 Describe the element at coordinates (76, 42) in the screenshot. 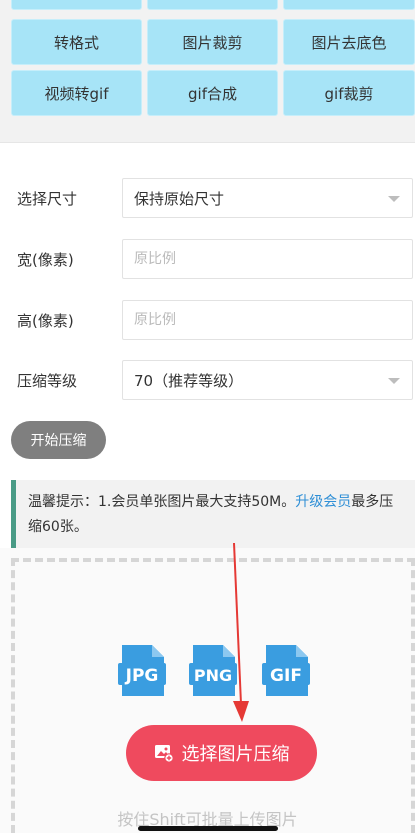

I see `tool-button-convert-format: 转格式` at that location.